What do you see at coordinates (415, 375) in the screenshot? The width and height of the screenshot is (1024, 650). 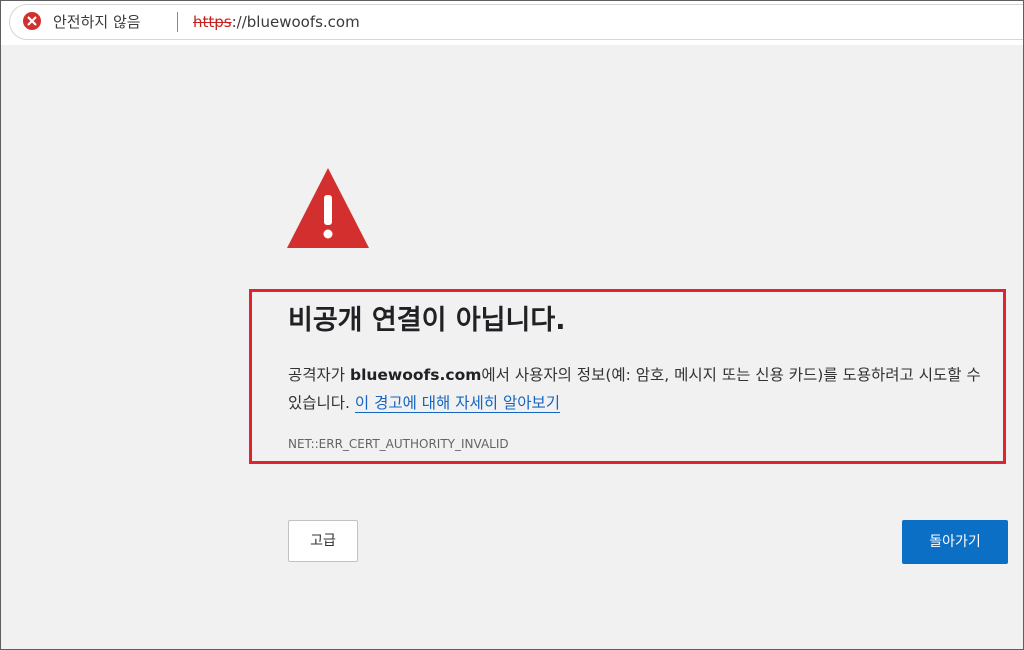 I see `description-domain: bluewoofs.com` at bounding box center [415, 375].